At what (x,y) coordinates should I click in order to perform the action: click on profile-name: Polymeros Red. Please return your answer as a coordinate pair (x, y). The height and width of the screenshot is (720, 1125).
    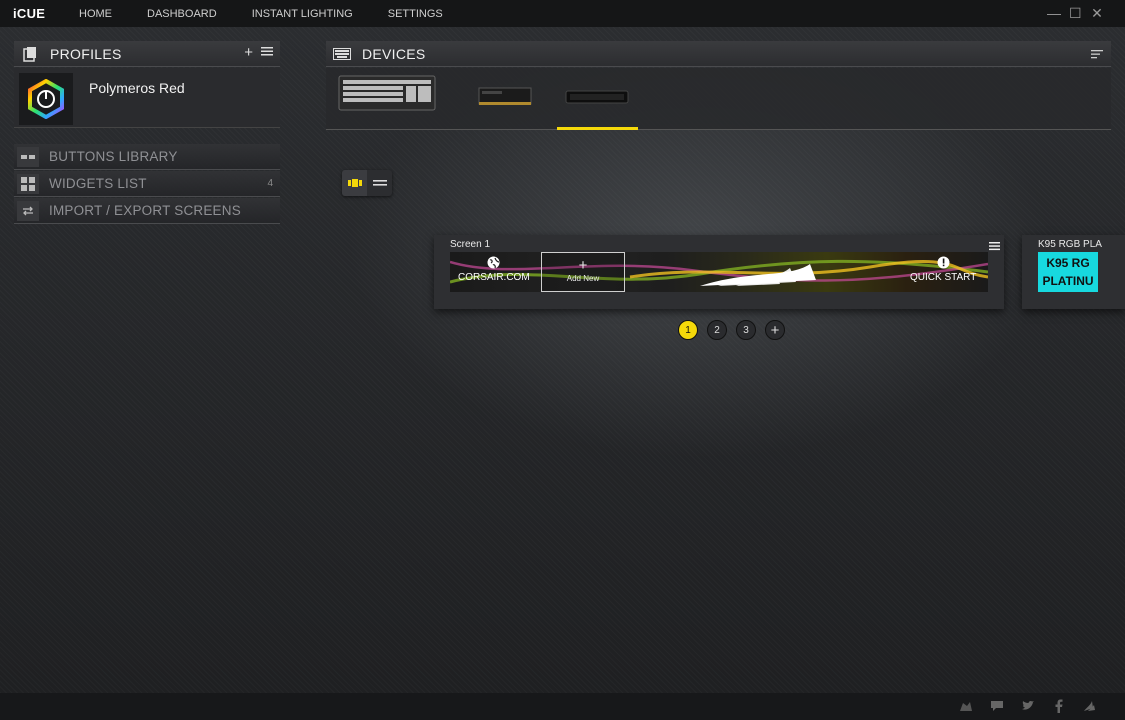
    Looking at the image, I should click on (137, 88).